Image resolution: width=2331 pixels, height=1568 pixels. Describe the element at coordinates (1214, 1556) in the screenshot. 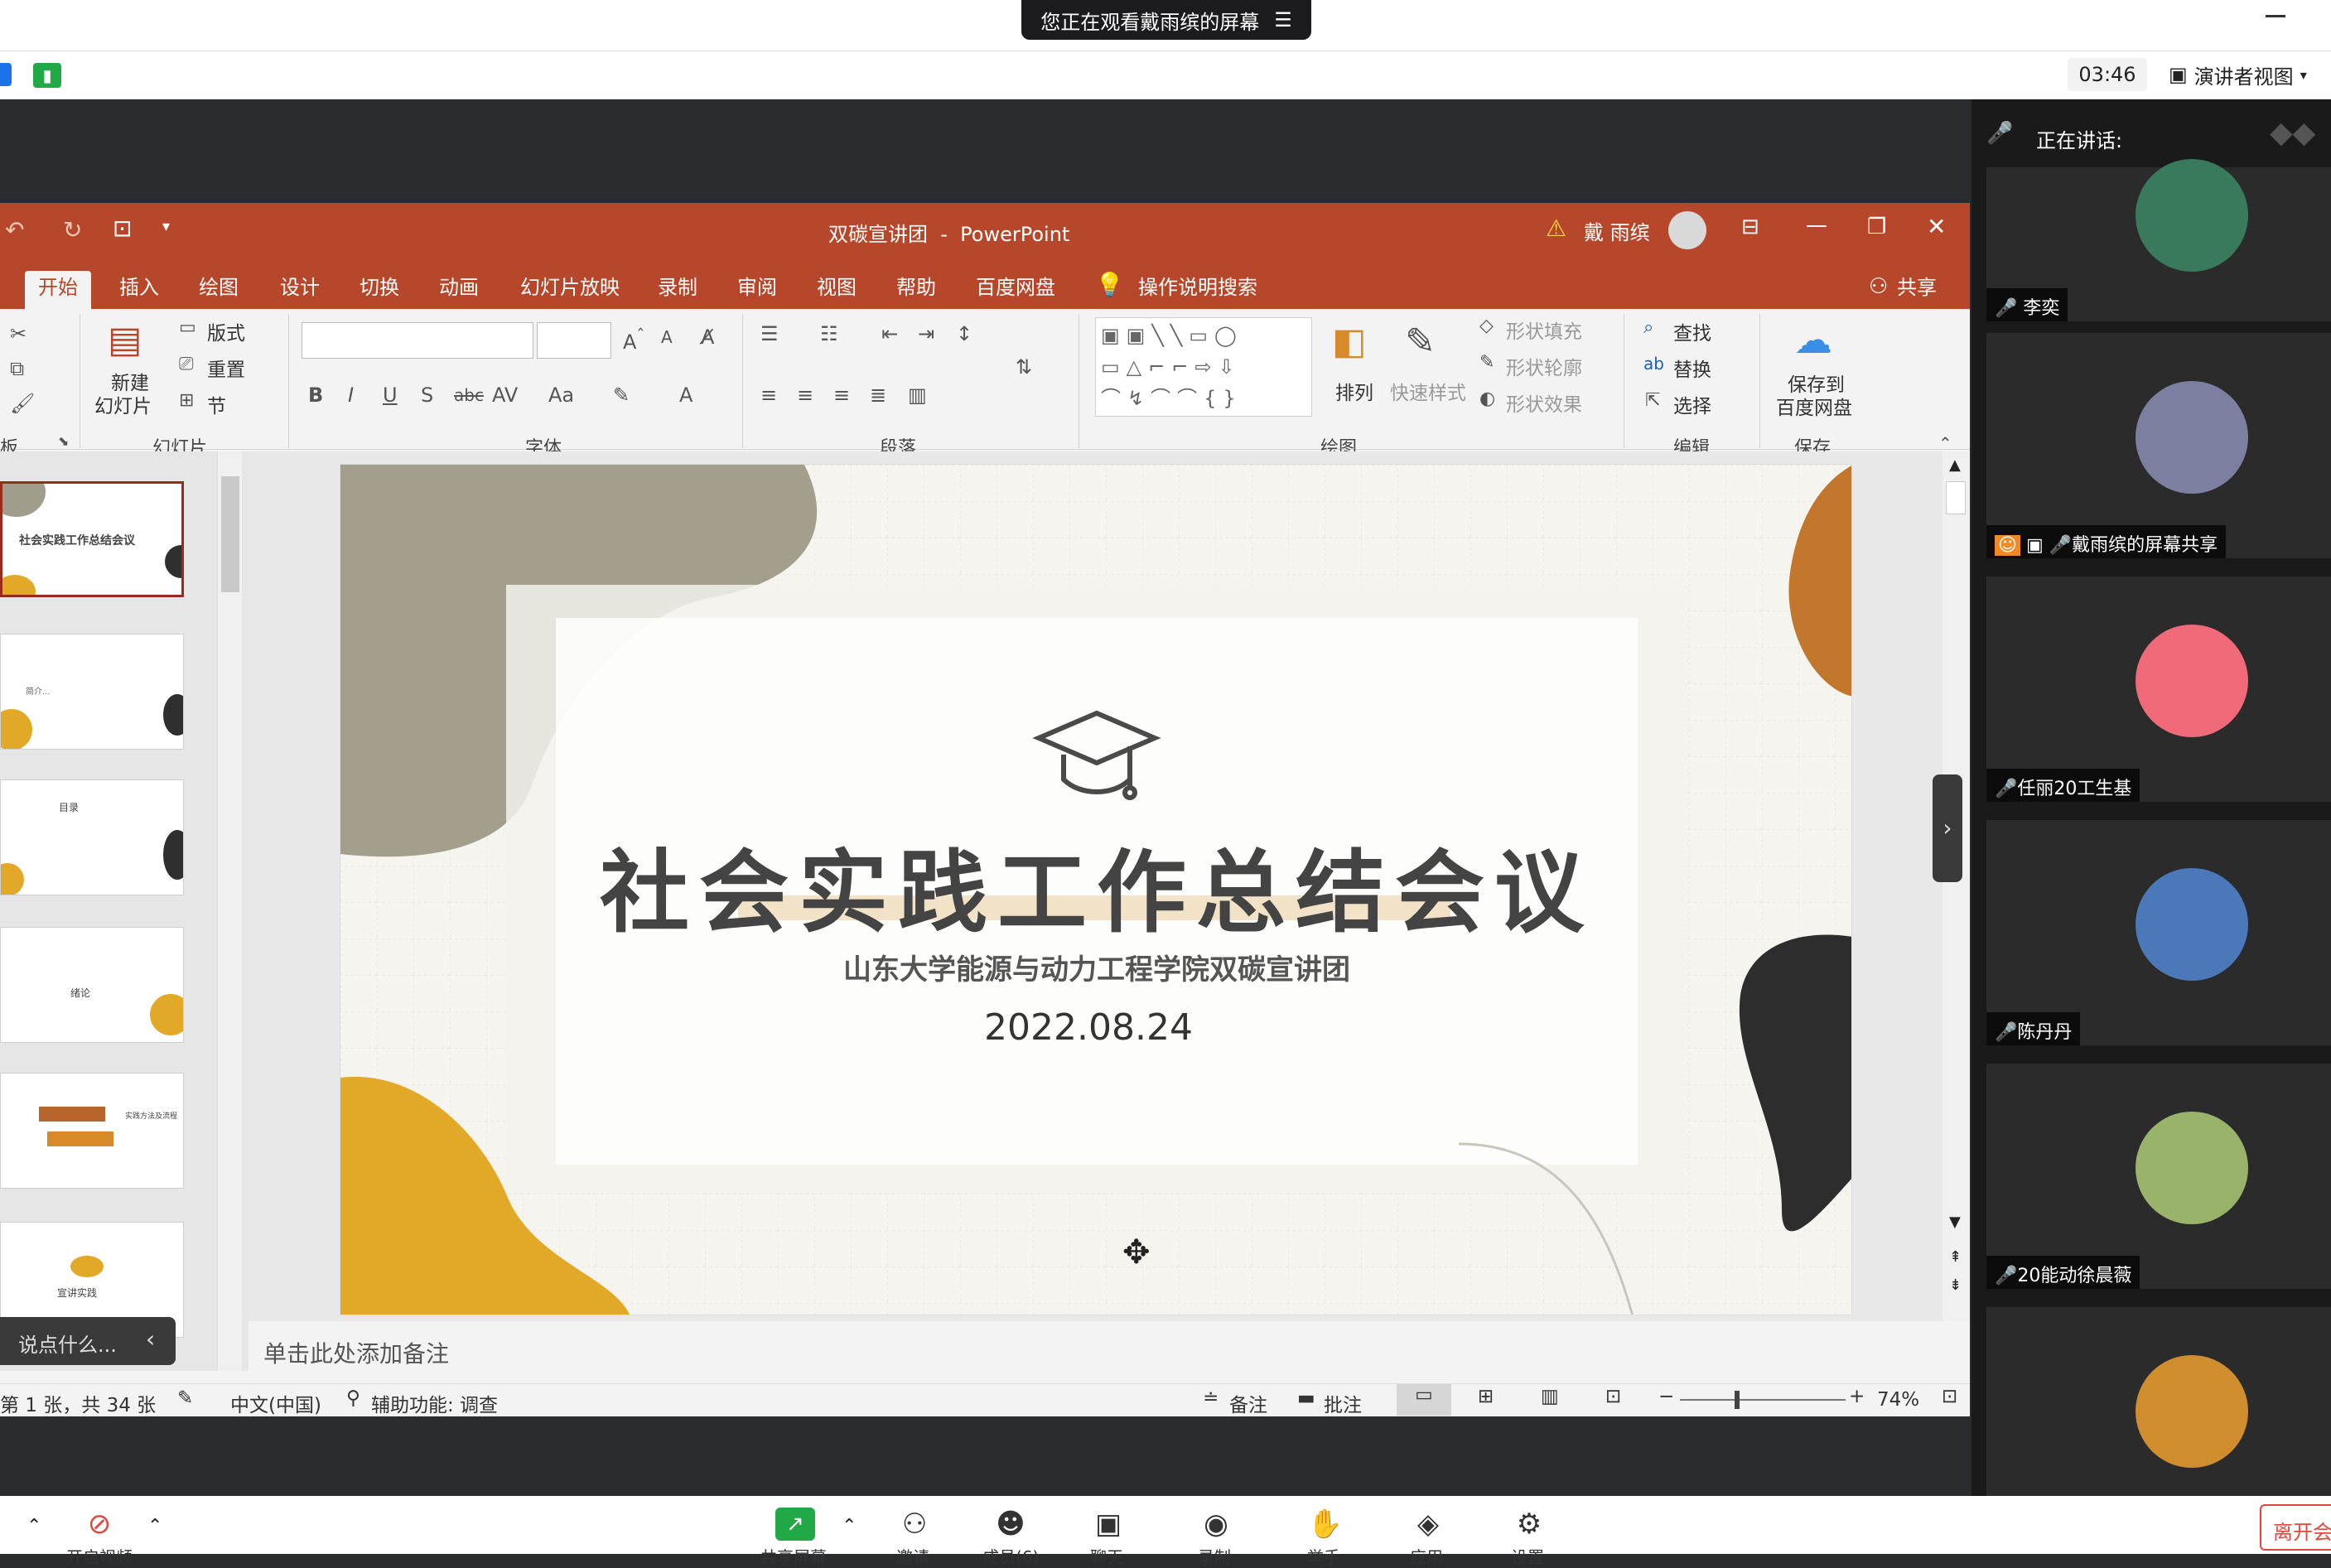

I see `record-label: 录制` at that location.